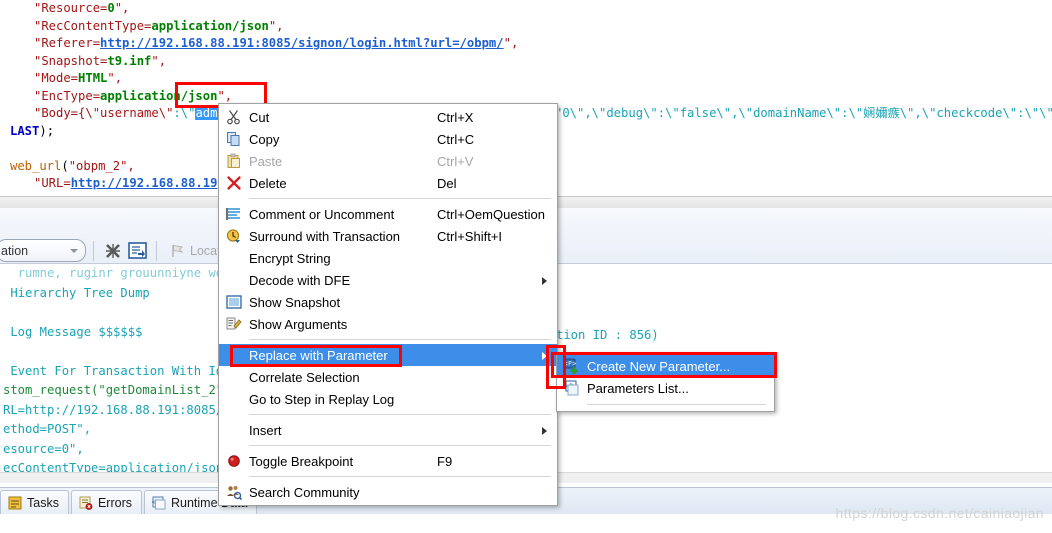  Describe the element at coordinates (445, 461) in the screenshot. I see `menu-item-accelerator: F9` at that location.